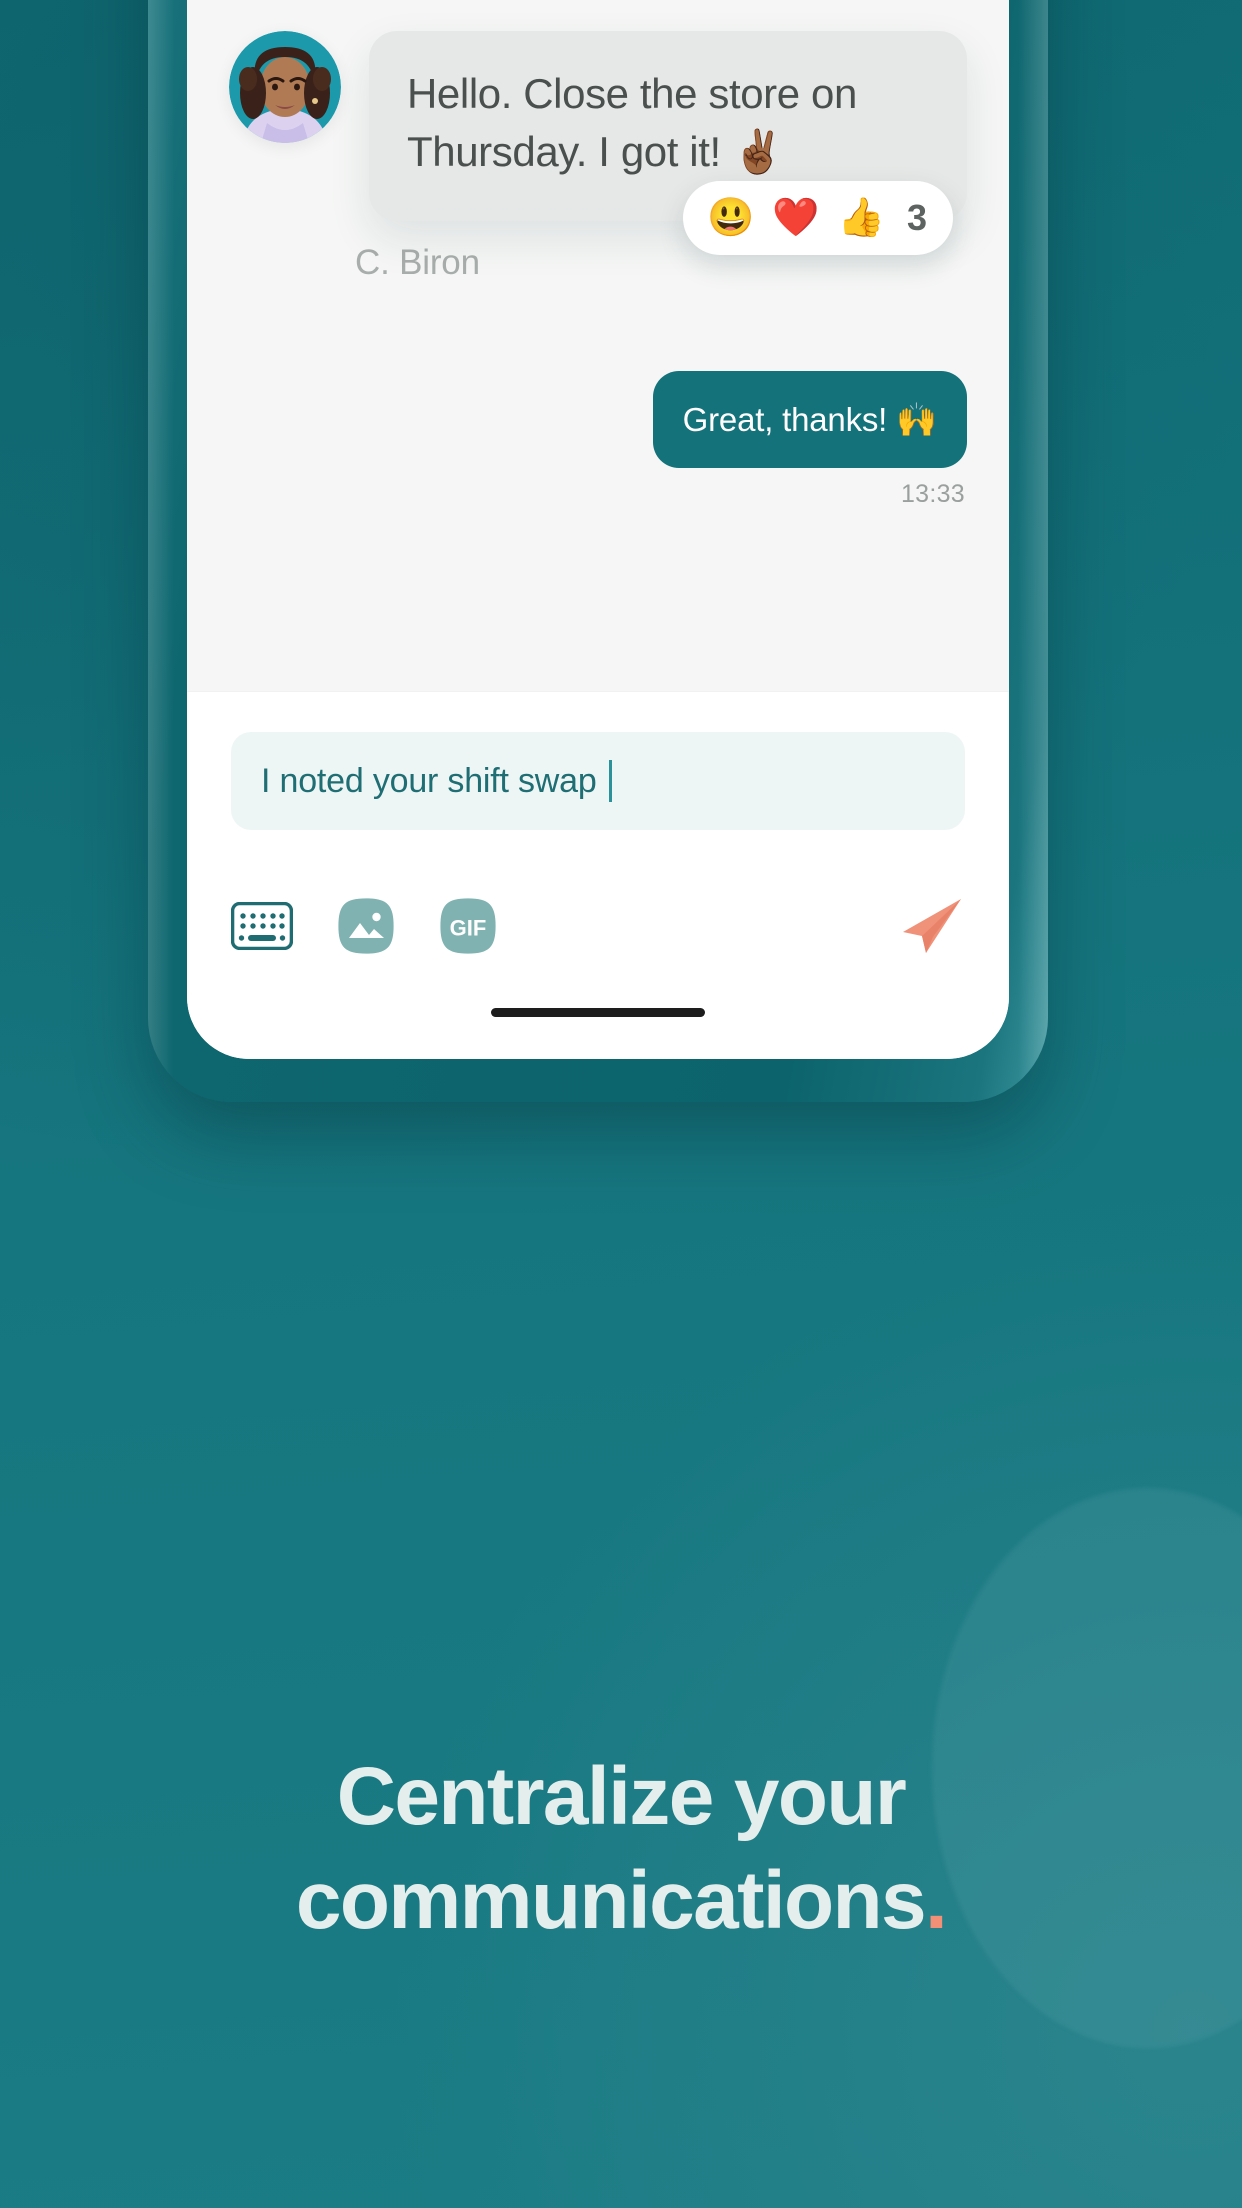 The height and width of the screenshot is (2208, 1242). I want to click on promo-headline: Centralize your communications., so click(621, 1849).